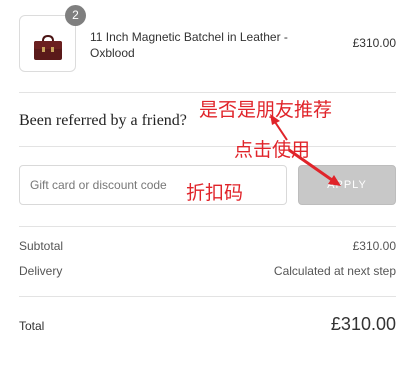 This screenshot has height=367, width=404. What do you see at coordinates (281, 131) in the screenshot?
I see `arrow-up-icon` at bounding box center [281, 131].